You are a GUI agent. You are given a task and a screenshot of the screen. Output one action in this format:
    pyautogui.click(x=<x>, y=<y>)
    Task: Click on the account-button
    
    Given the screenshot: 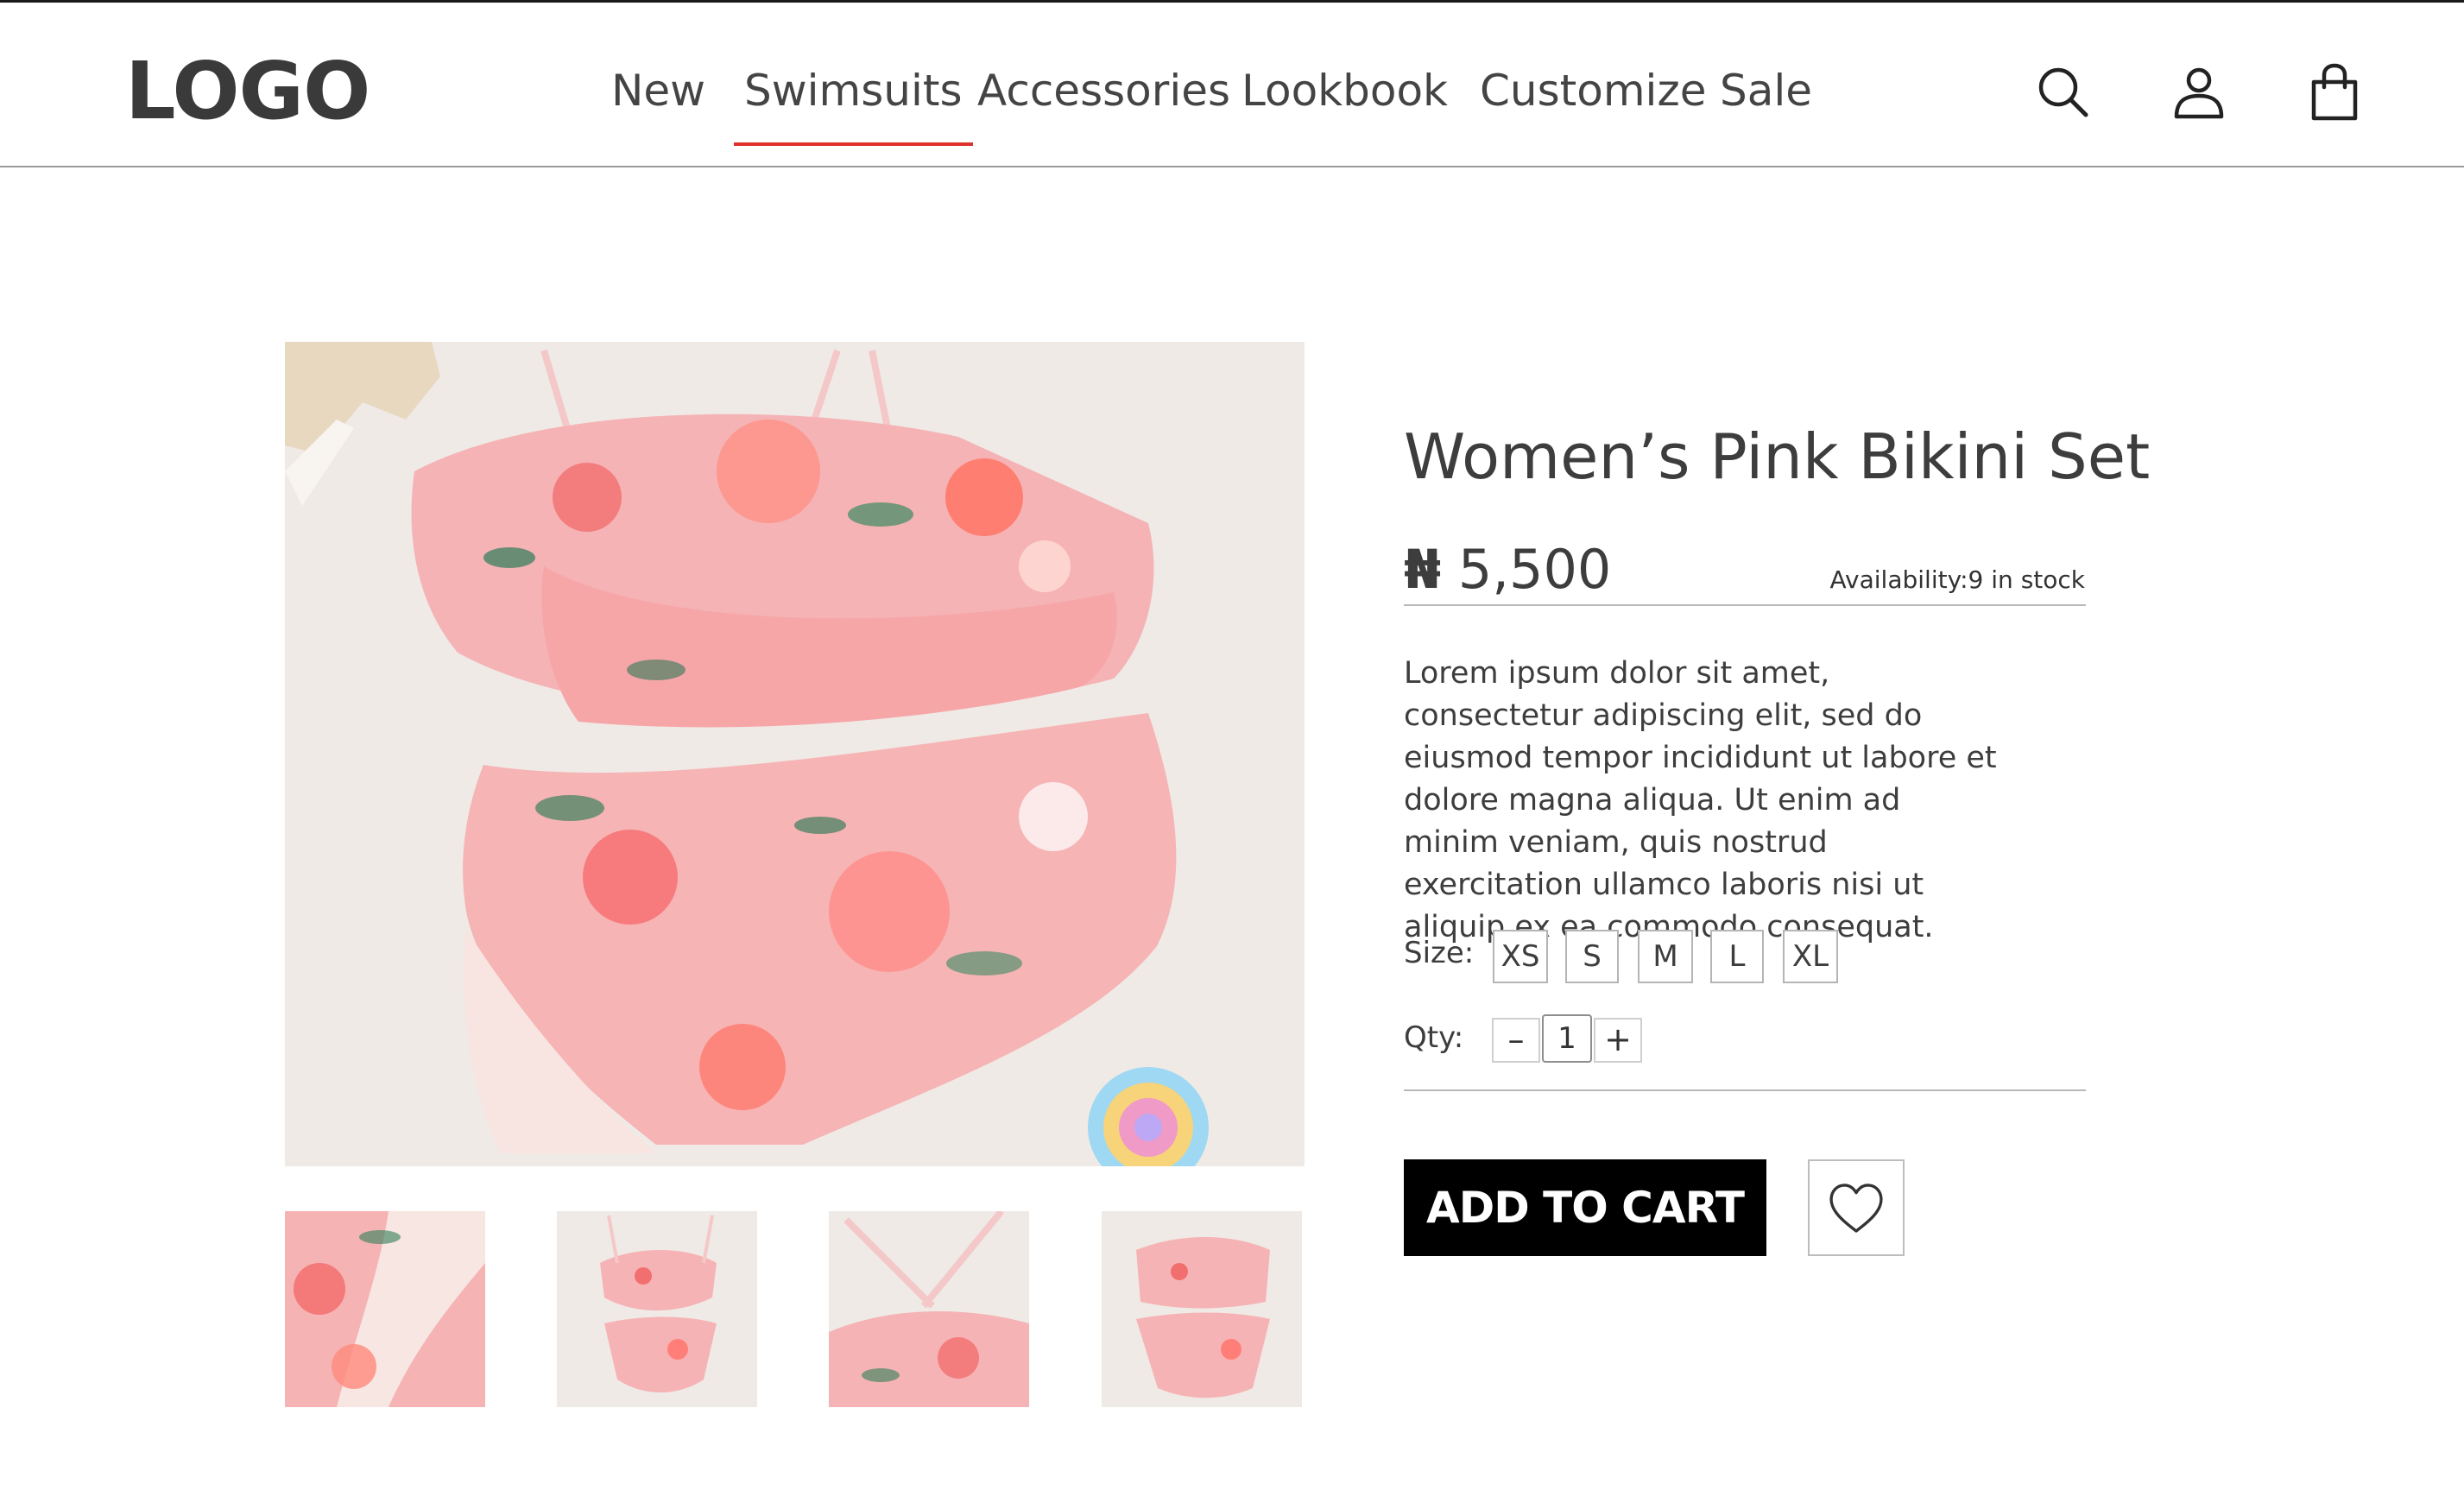 What is the action you would take?
    pyautogui.click(x=2199, y=92)
    